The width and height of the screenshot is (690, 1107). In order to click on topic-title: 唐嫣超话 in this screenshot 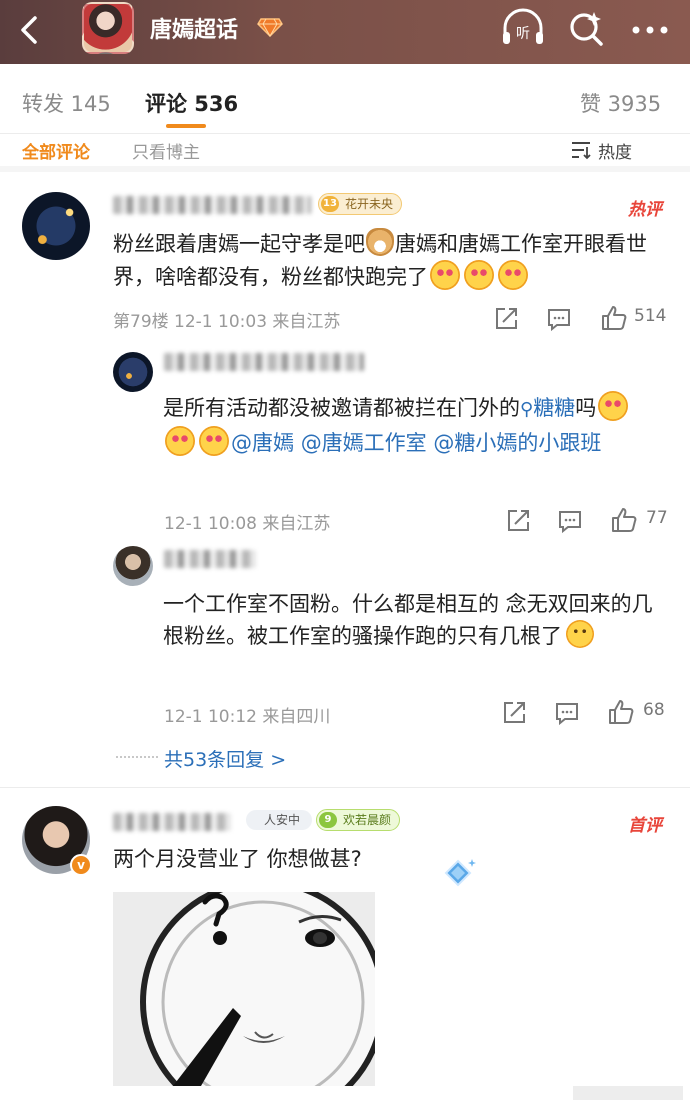, I will do `click(194, 28)`.